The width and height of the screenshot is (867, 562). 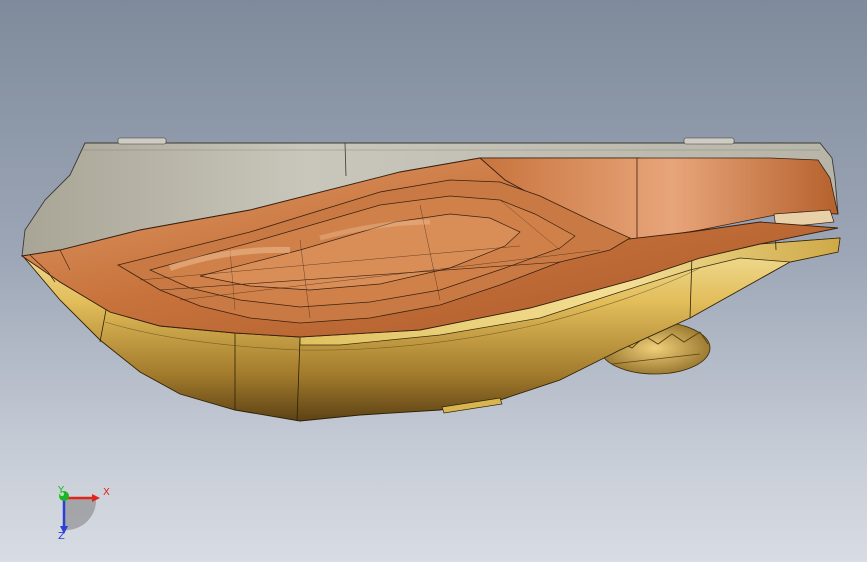 I want to click on coordinate-triad, so click(x=79, y=512).